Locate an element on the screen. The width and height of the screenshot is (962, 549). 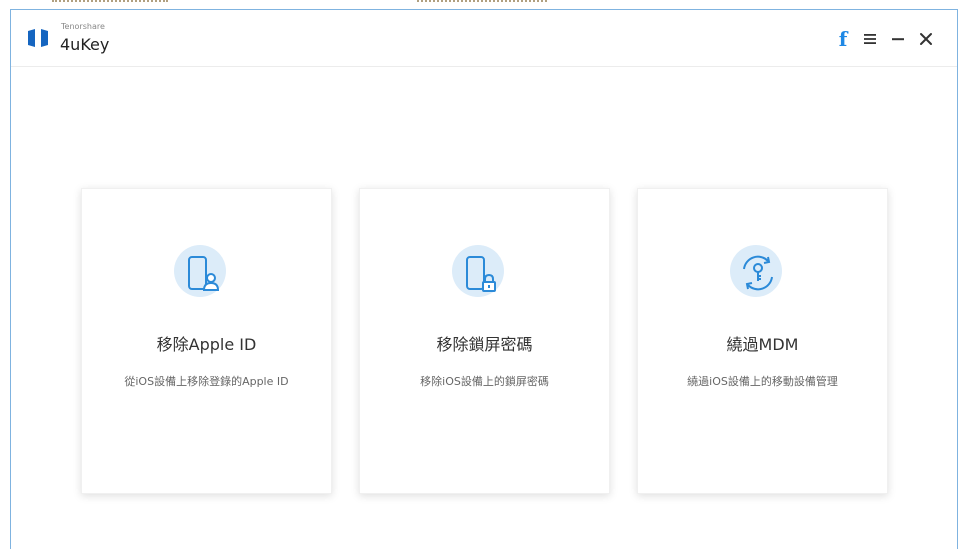
phone-user-icon is located at coordinates (200, 271).